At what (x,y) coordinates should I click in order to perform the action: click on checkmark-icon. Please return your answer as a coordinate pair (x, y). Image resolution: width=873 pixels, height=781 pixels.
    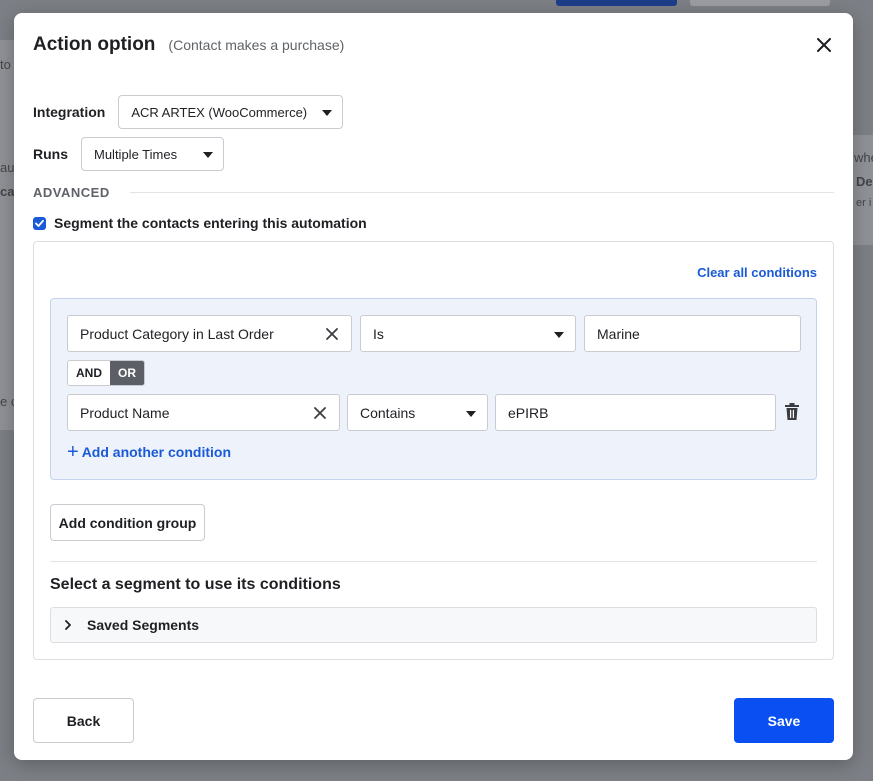
    Looking at the image, I should click on (39, 223).